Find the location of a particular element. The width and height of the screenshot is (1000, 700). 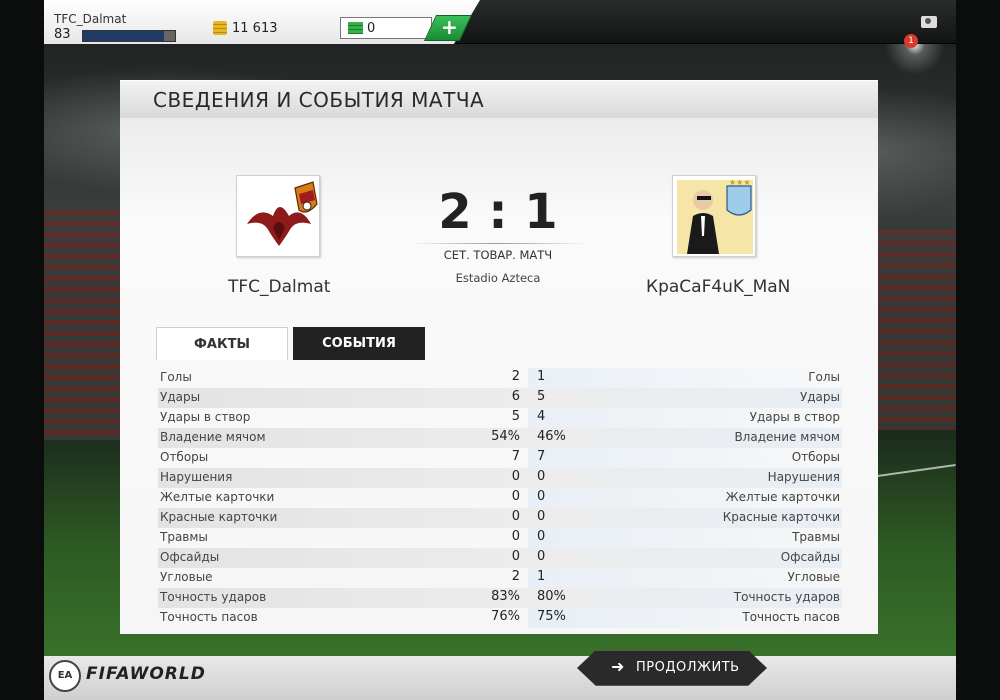

match-type: СЕТ. ТОВАР. МАТЧ is located at coordinates (498, 255).